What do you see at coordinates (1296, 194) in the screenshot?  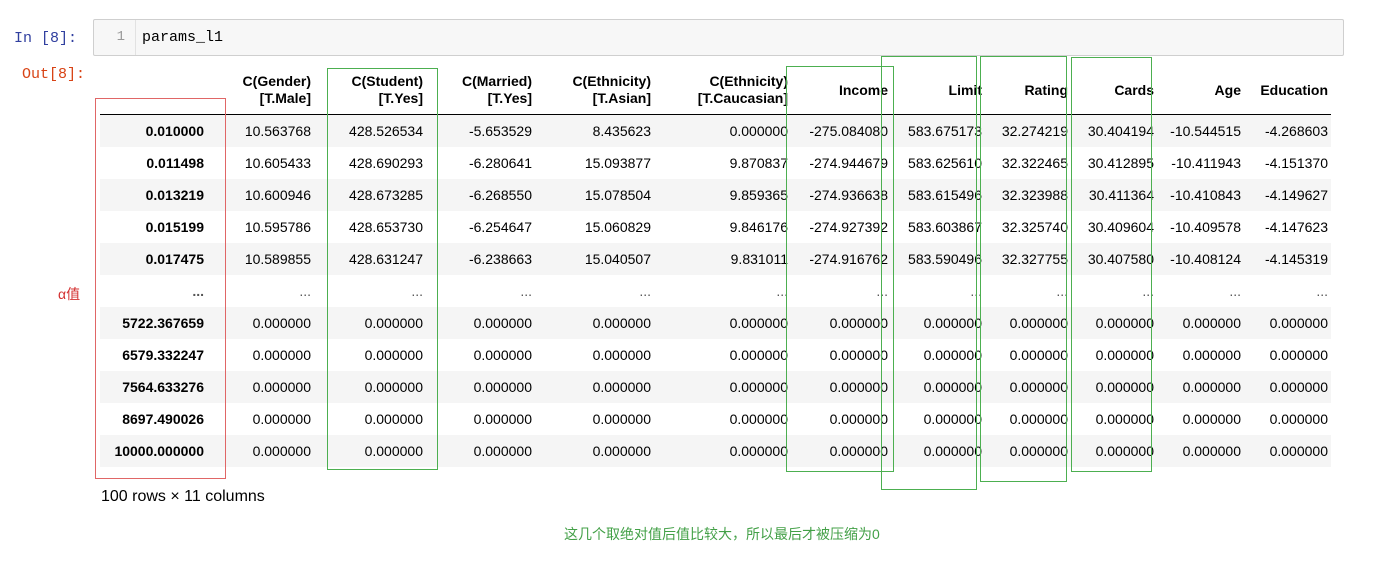 I see `table-cell: -4.149627` at bounding box center [1296, 194].